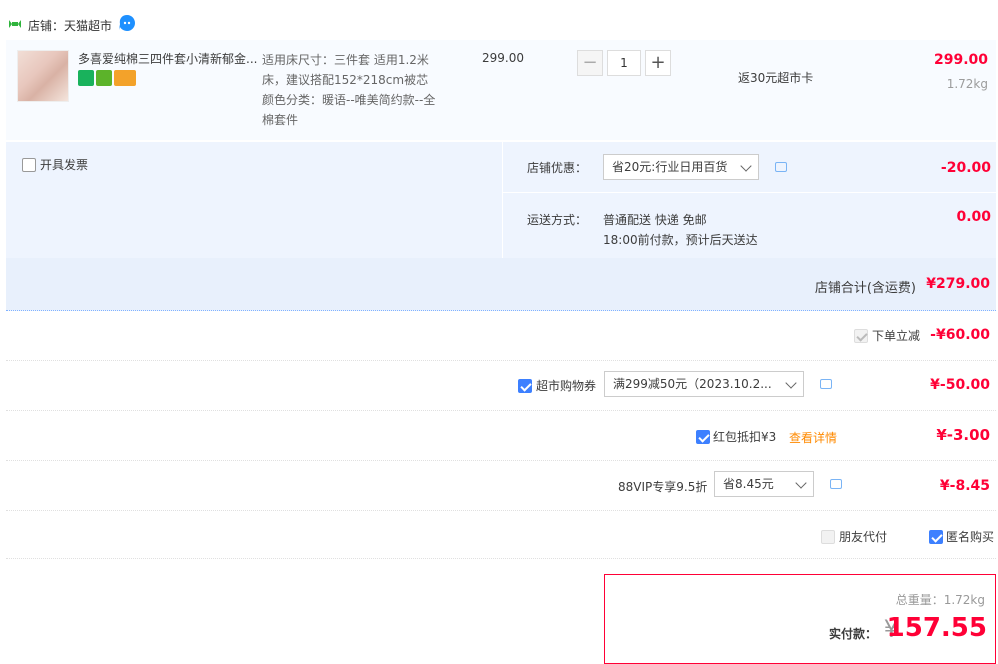  What do you see at coordinates (800, 619) in the screenshot?
I see `payment-summary: 总重量：1.72kg 实付款： ¥ 157.55` at bounding box center [800, 619].